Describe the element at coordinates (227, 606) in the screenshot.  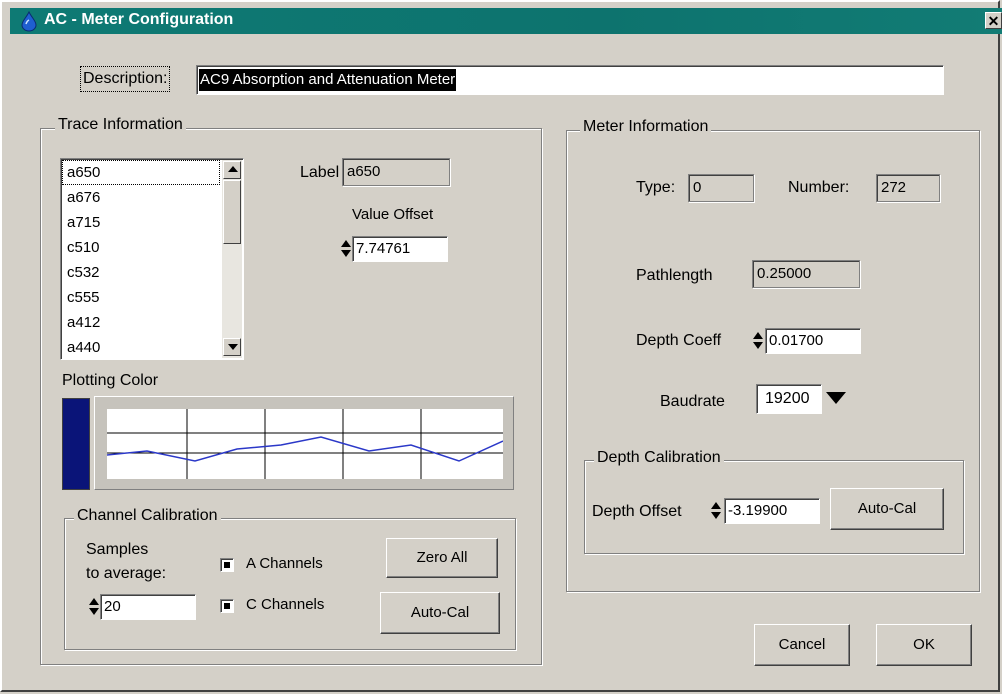
I see `c-channels-checkbox` at that location.